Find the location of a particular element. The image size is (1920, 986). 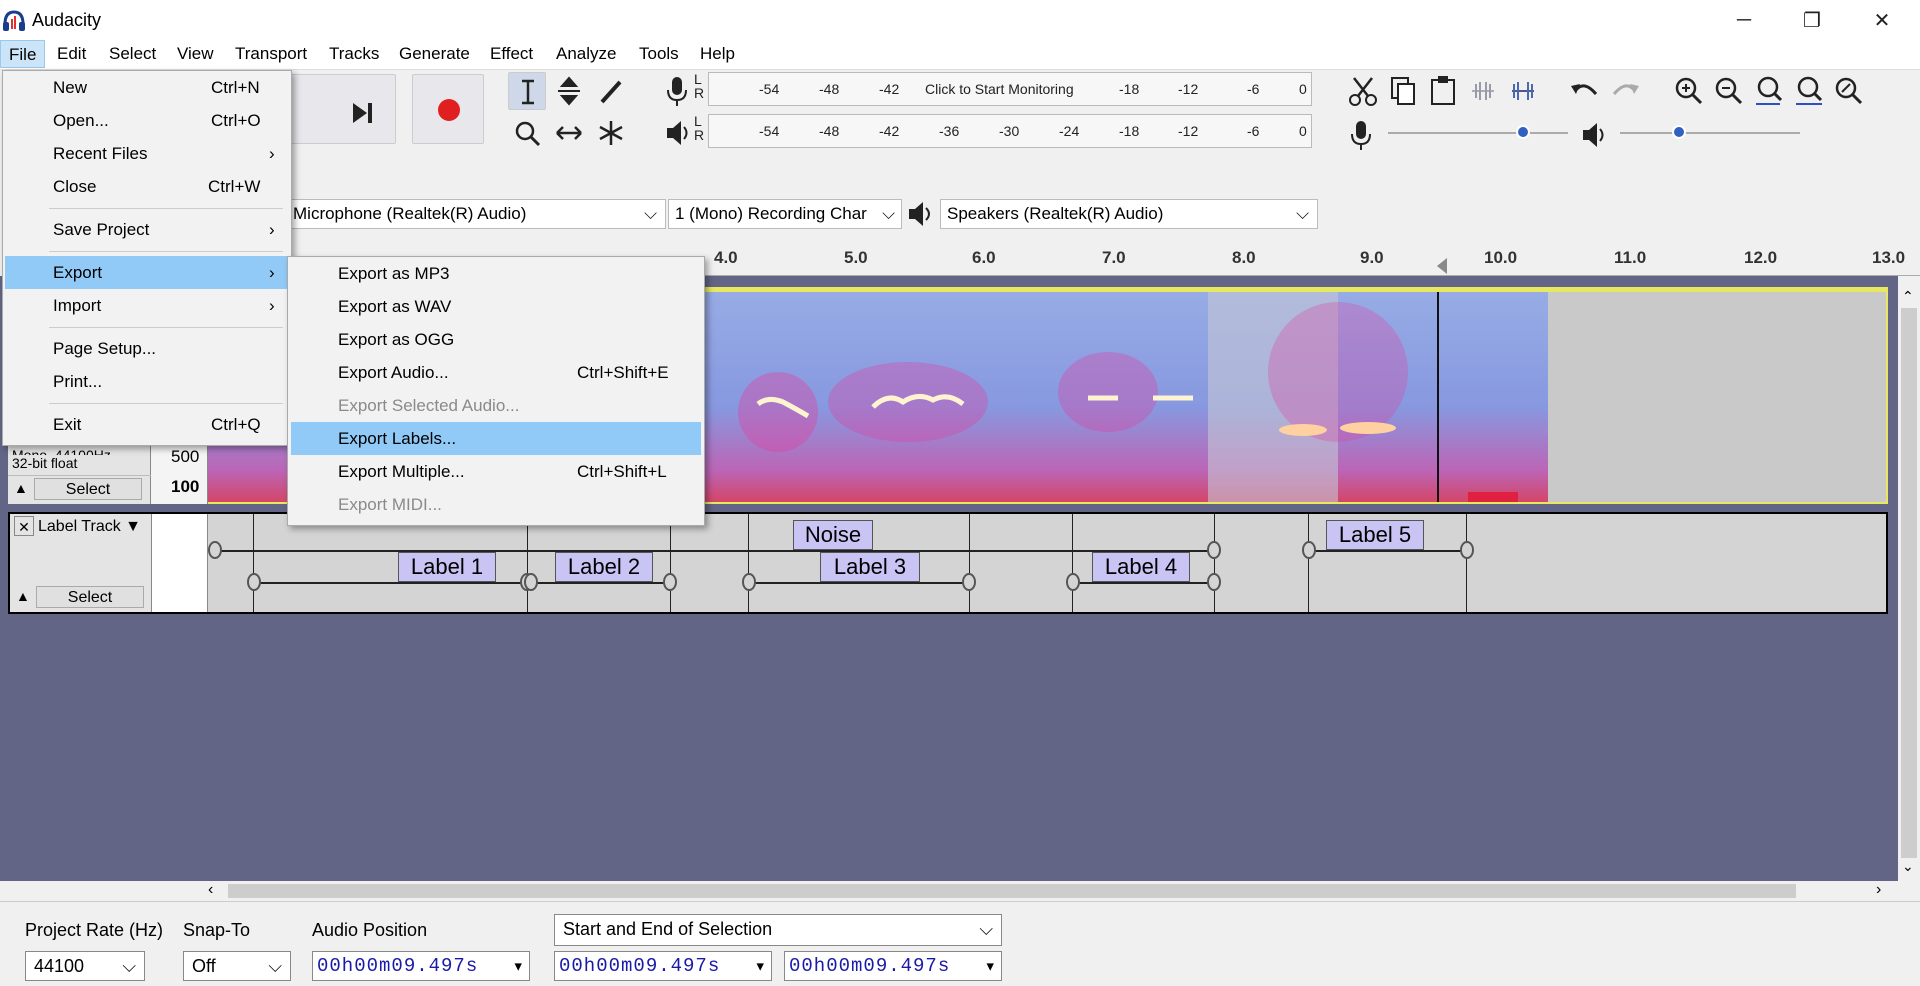

label-3: Label 3 is located at coordinates (870, 567).